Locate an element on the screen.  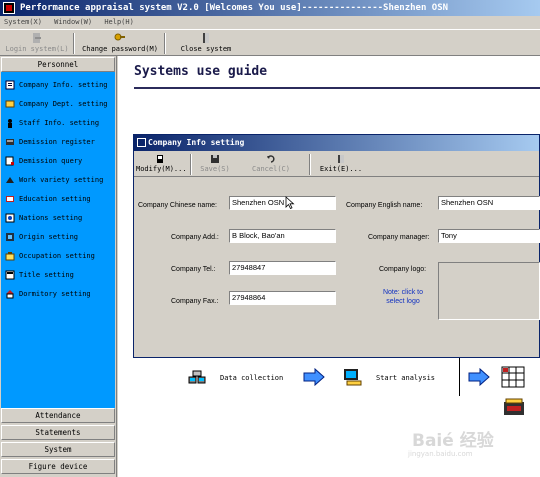
nav-item-work-variety: Work variety setting is located at coordinates (59, 180).